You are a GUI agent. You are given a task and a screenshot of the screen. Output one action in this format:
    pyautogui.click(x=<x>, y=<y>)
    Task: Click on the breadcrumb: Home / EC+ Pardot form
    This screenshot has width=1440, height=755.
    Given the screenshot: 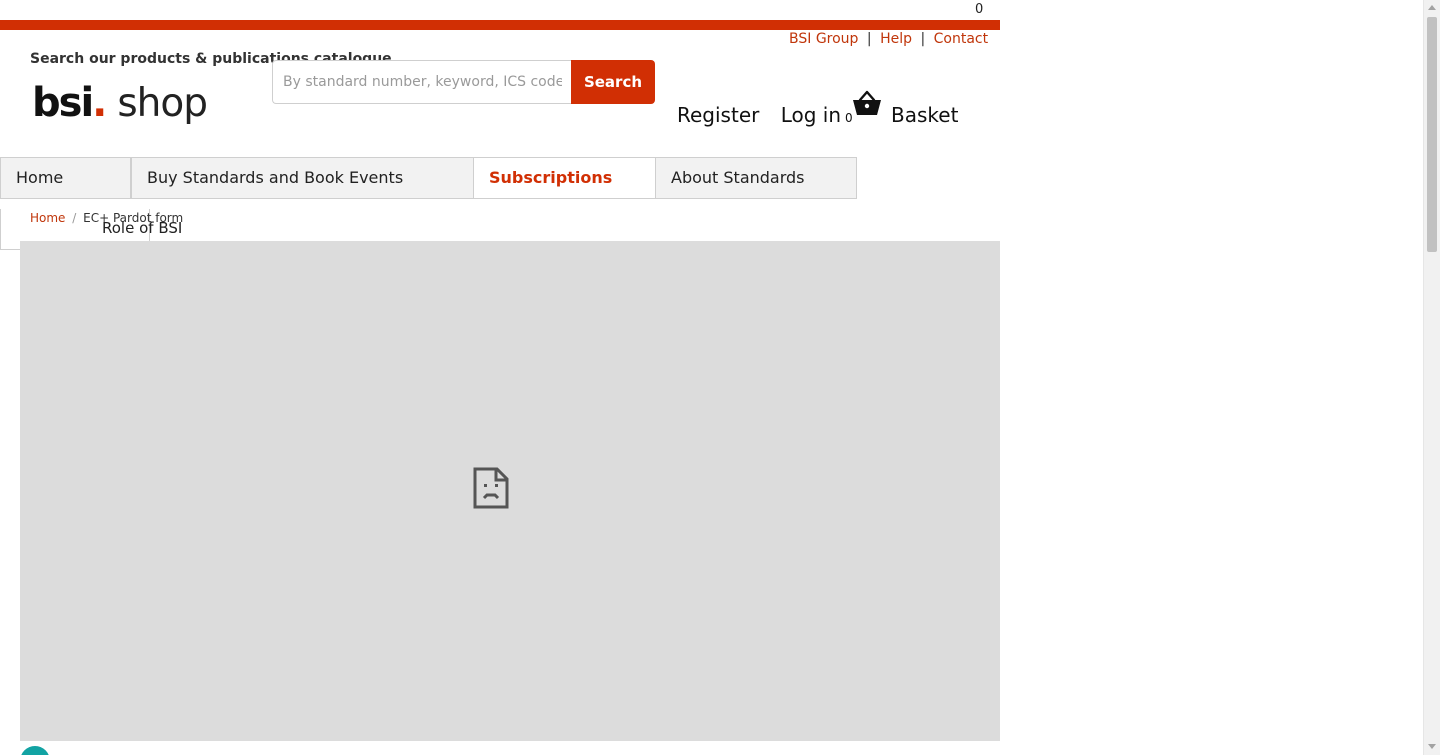 What is the action you would take?
    pyautogui.click(x=106, y=218)
    